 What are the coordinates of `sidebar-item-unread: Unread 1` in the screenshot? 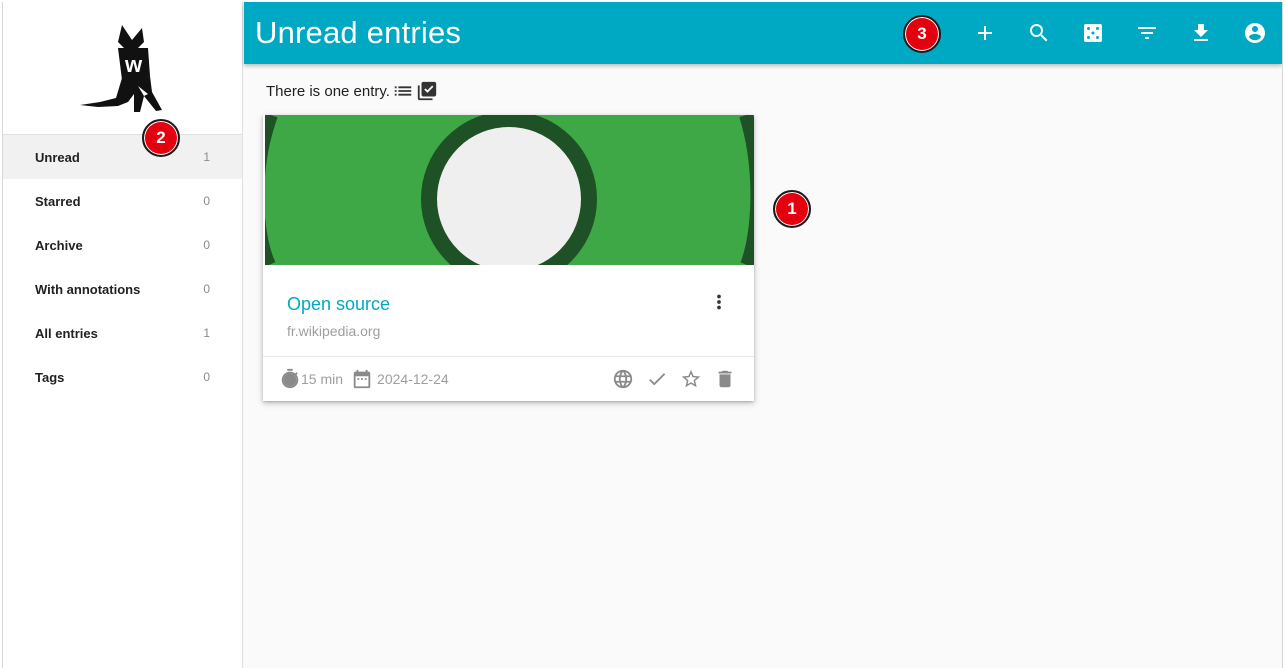 It's located at (122, 157).